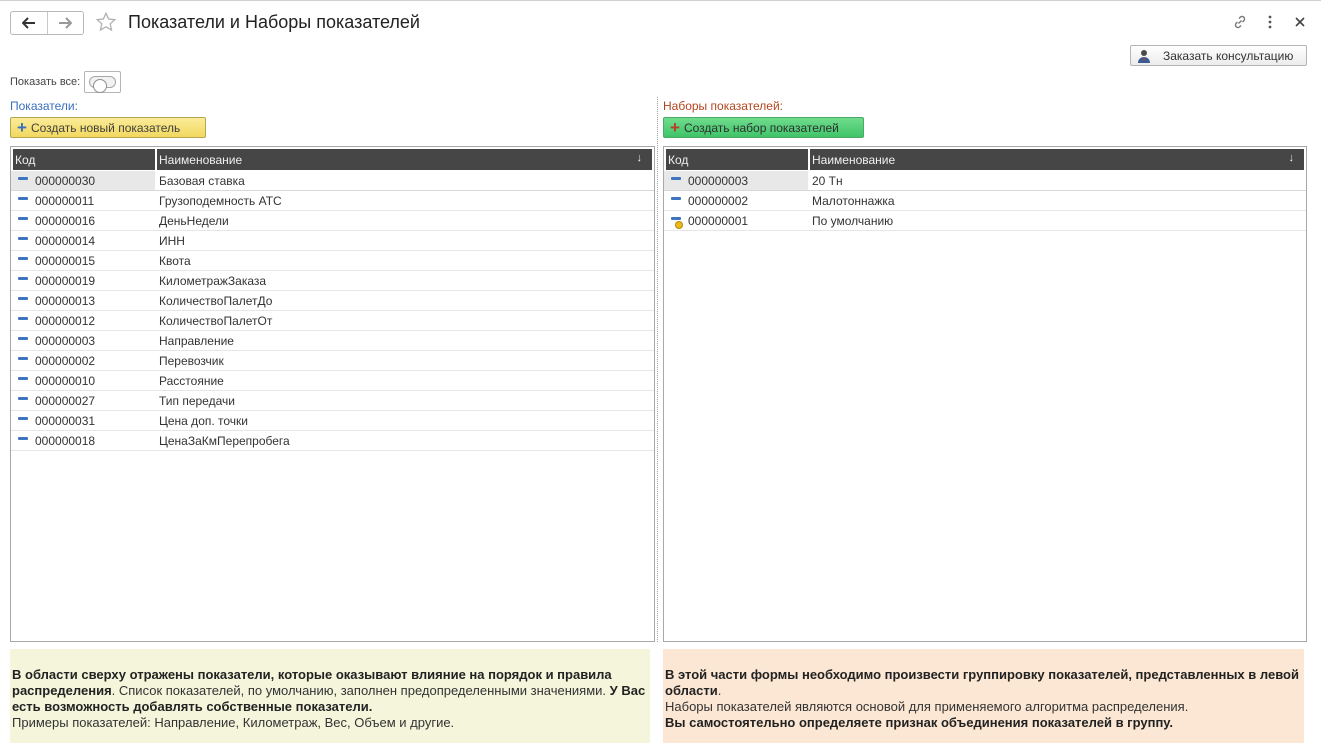 The height and width of the screenshot is (748, 1321). I want to click on row-code: 000000003, so click(718, 180).